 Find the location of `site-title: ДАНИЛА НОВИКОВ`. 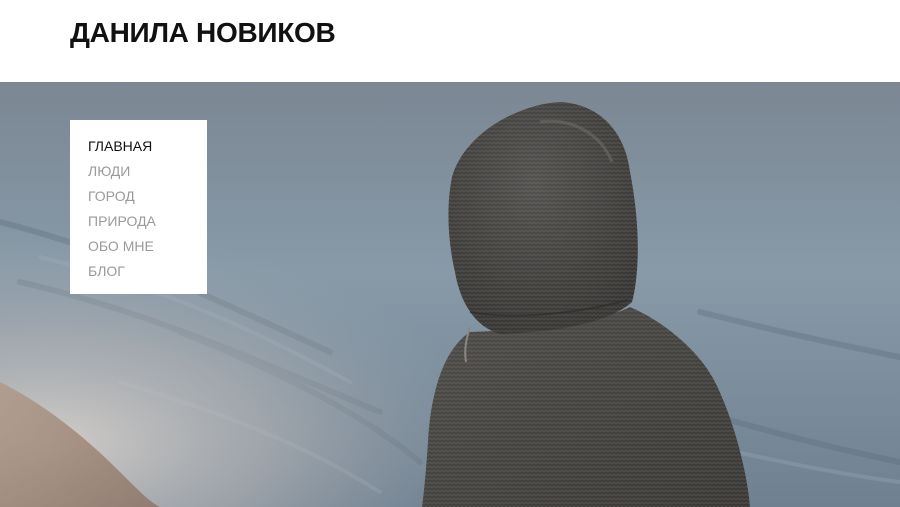

site-title: ДАНИЛА НОВИКОВ is located at coordinates (203, 33).